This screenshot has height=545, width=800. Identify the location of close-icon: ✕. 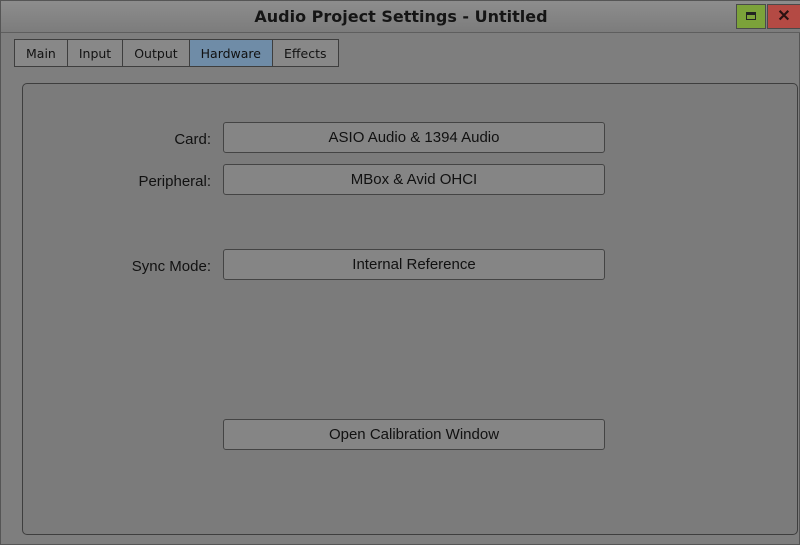
(784, 16).